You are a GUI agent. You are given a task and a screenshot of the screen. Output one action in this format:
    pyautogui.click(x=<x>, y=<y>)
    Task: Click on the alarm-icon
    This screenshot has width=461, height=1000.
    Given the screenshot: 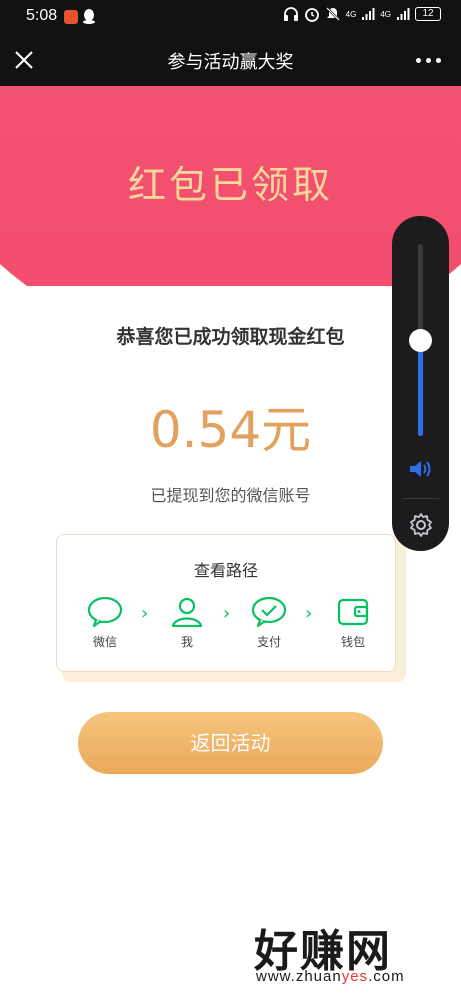 What is the action you would take?
    pyautogui.click(x=311, y=15)
    